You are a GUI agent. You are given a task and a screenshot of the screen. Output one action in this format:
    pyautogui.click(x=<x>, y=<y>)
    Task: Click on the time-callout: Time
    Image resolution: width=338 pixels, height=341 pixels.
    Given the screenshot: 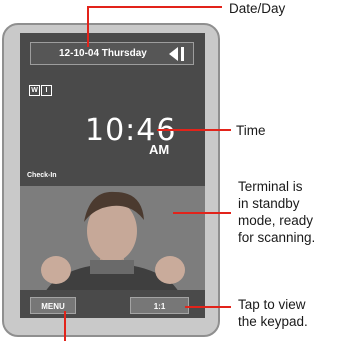 What is the action you would take?
    pyautogui.click(x=251, y=130)
    